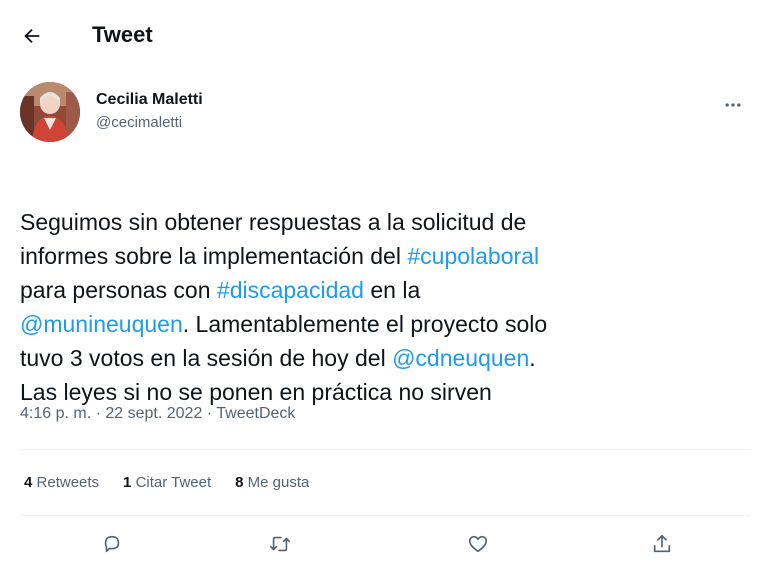 Image resolution: width=768 pixels, height=576 pixels. I want to click on tweet-text-segment: en la, so click(395, 290).